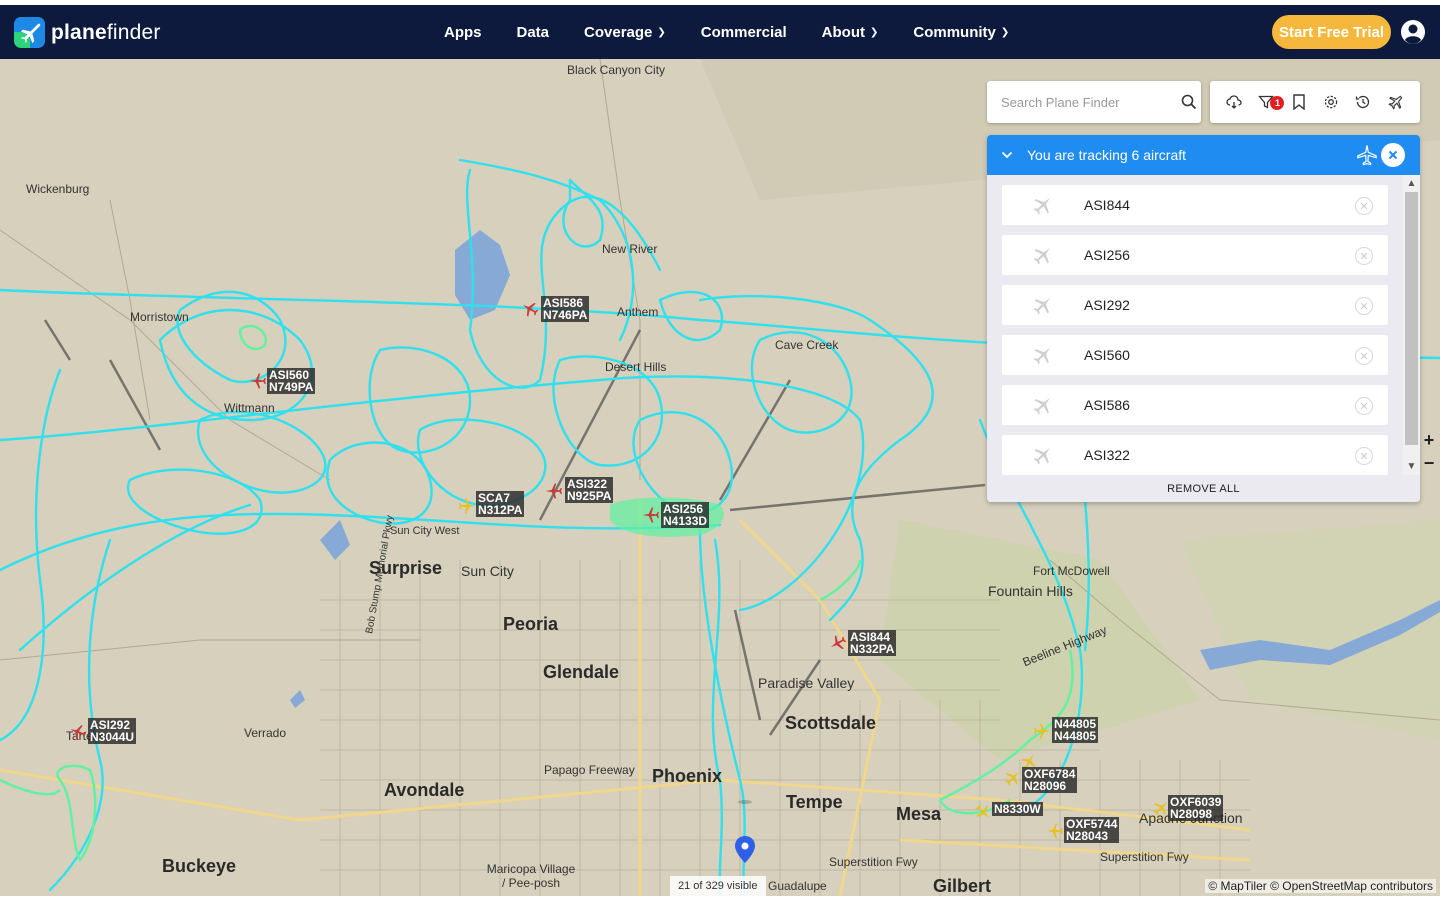 This screenshot has height=900, width=1440. Describe the element at coordinates (1075, 730) in the screenshot. I see `aircraft-label: N44805 N44805` at that location.